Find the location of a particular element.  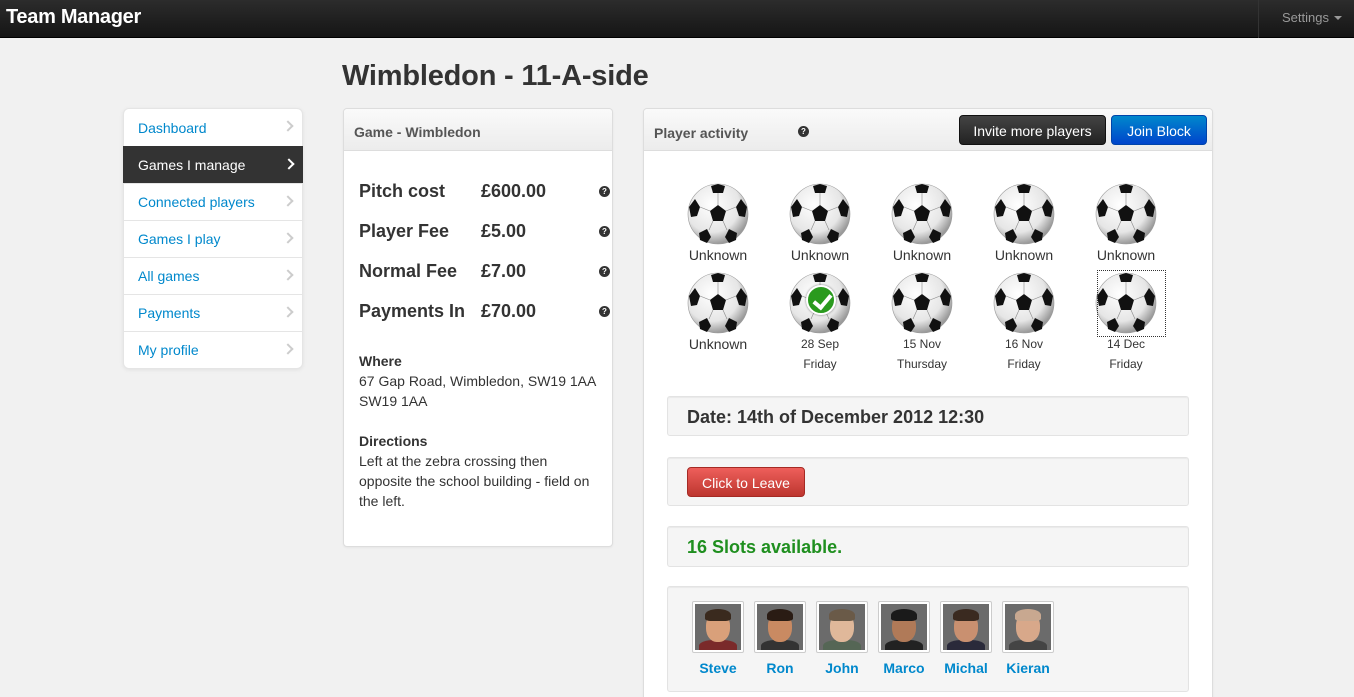

join-block-button: Join Block is located at coordinates (1159, 130).